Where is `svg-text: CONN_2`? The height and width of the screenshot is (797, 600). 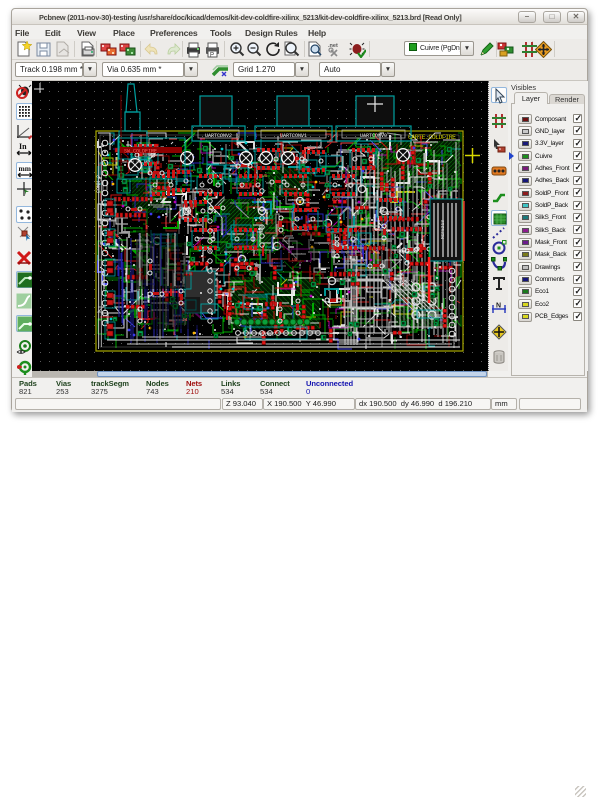 svg-text: CONN_2 is located at coordinates (99, 184).